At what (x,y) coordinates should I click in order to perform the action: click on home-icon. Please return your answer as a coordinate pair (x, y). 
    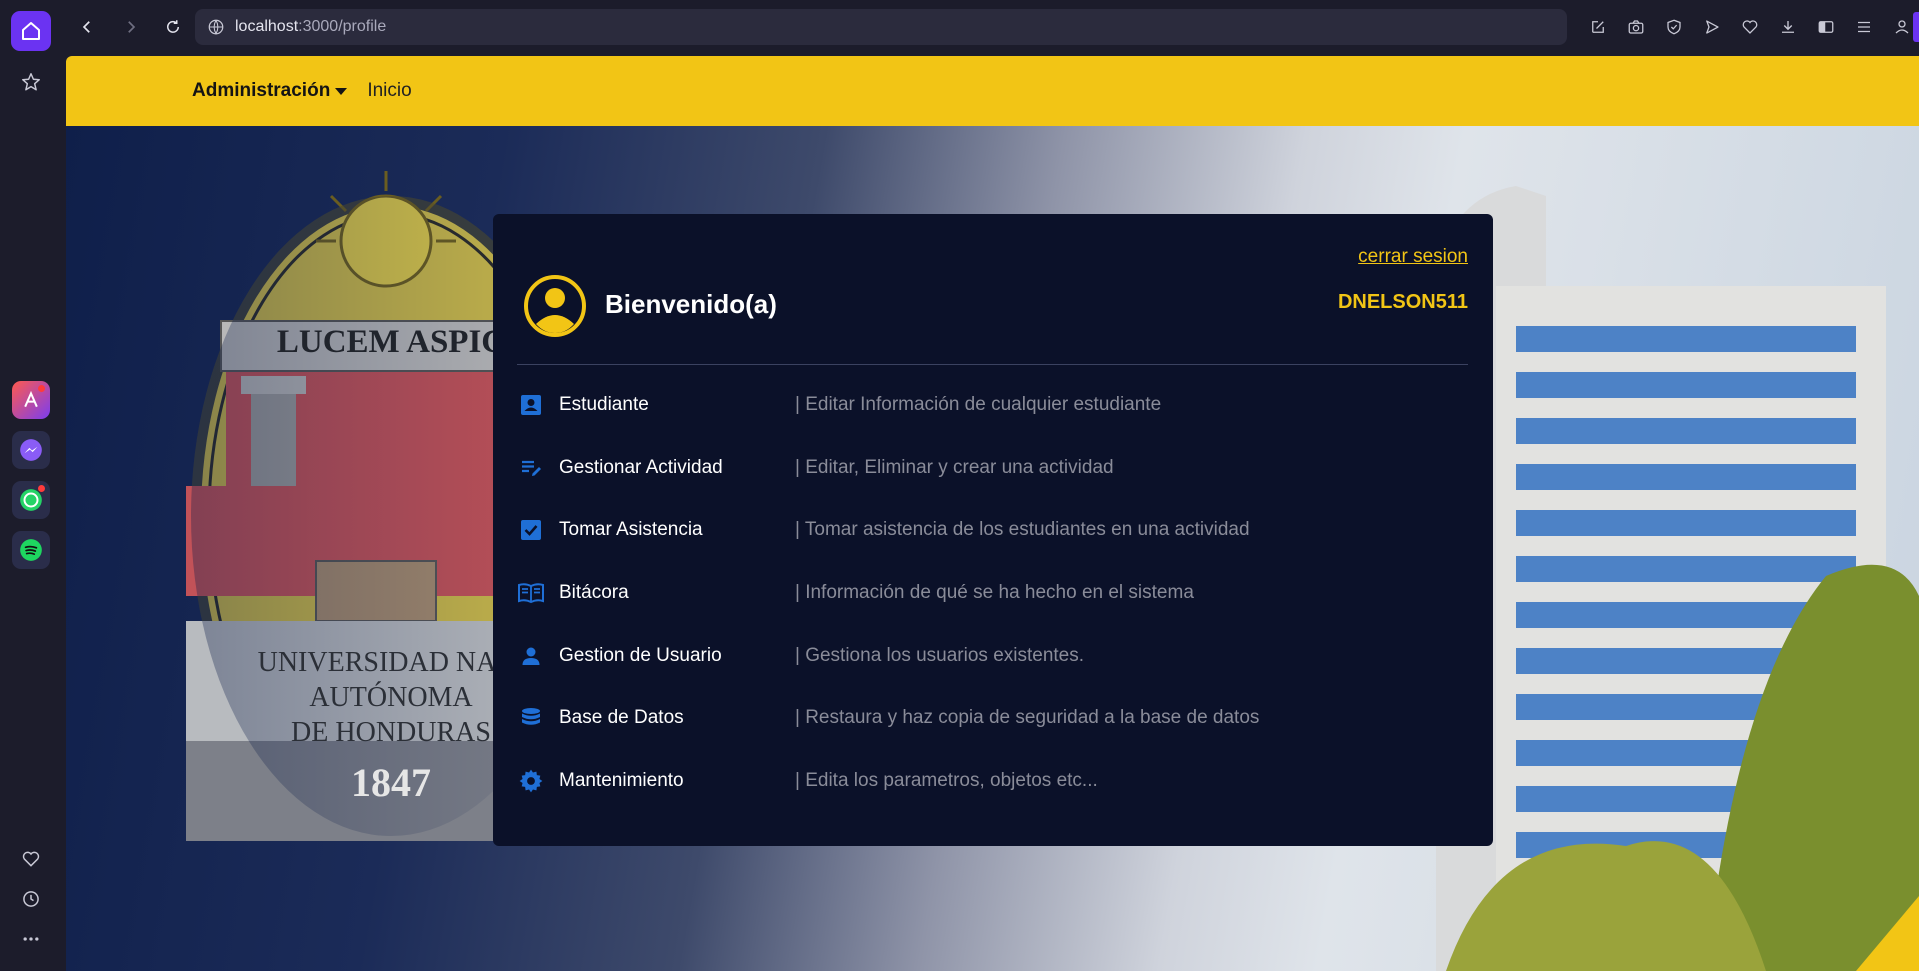
    Looking at the image, I should click on (31, 31).